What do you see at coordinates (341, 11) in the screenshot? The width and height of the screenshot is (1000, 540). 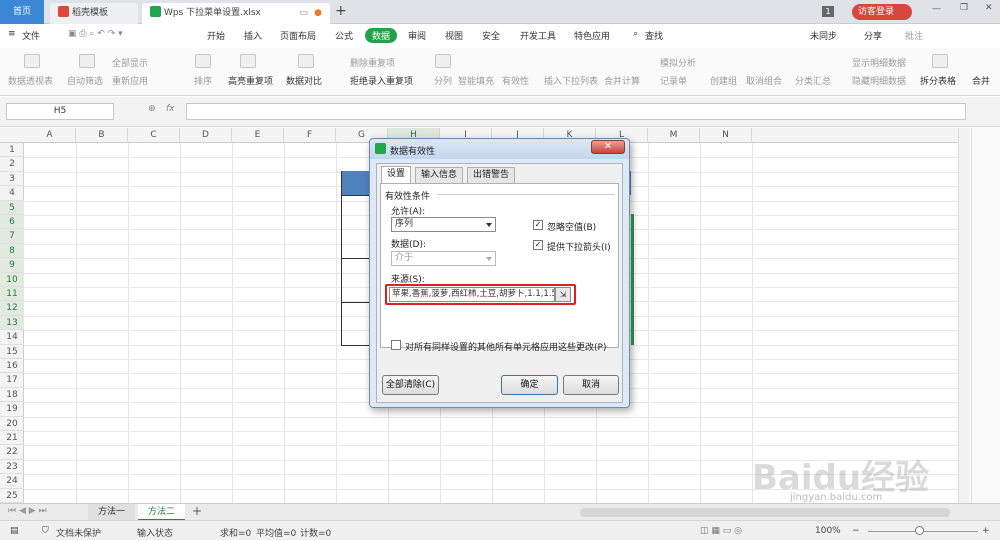 I see `new-tab-icon: +` at bounding box center [341, 11].